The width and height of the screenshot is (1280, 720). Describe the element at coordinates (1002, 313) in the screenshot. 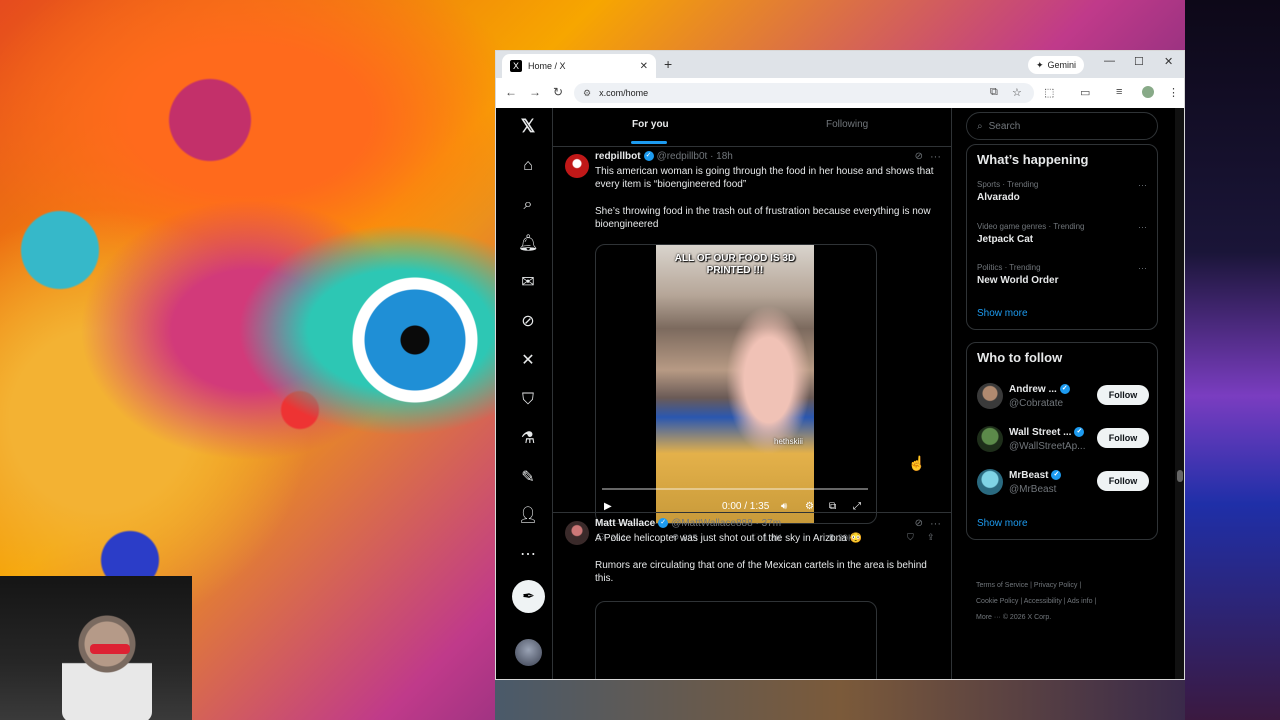

I see `trends-show-more-link: Show more` at that location.